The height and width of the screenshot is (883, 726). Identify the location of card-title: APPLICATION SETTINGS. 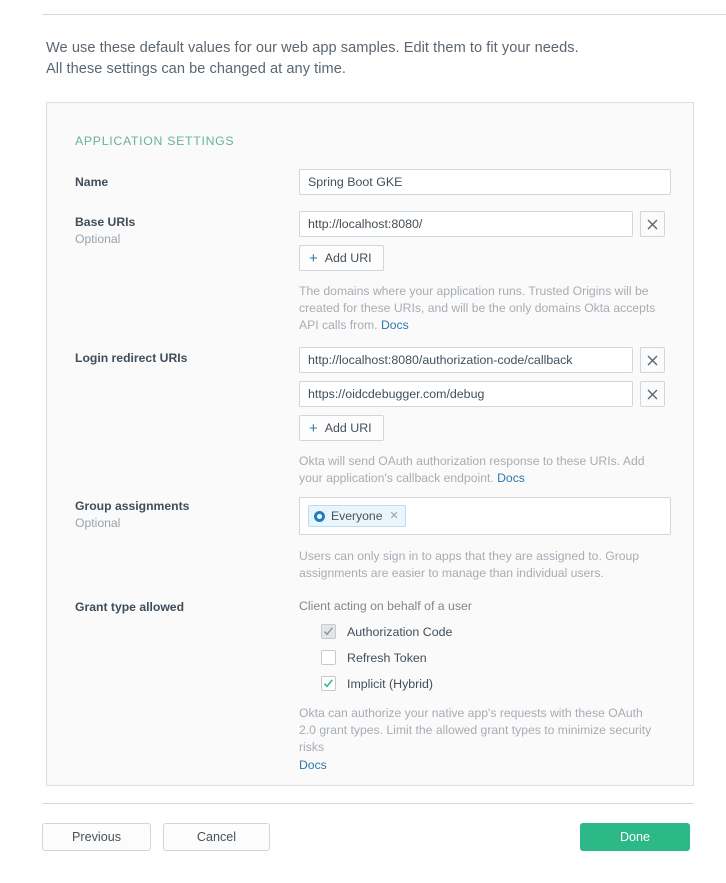
(155, 141).